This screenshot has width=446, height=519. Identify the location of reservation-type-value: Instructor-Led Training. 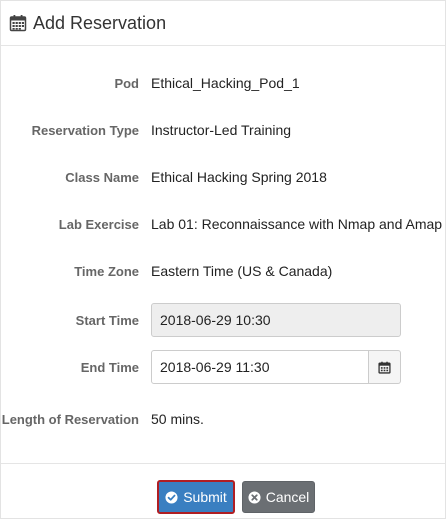
(221, 130).